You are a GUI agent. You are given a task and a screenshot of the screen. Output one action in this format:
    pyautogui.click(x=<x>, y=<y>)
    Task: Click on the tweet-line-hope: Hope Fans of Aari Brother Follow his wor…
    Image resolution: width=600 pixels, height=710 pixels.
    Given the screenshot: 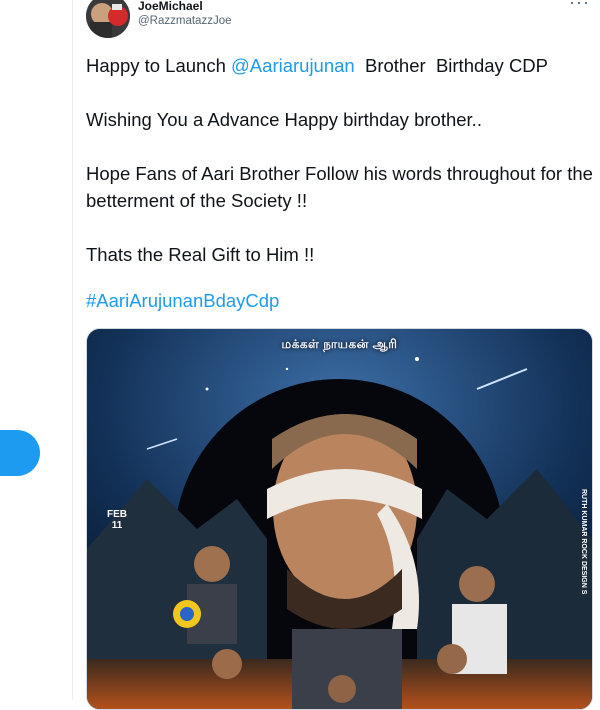 What is the action you would take?
    pyautogui.click(x=339, y=187)
    